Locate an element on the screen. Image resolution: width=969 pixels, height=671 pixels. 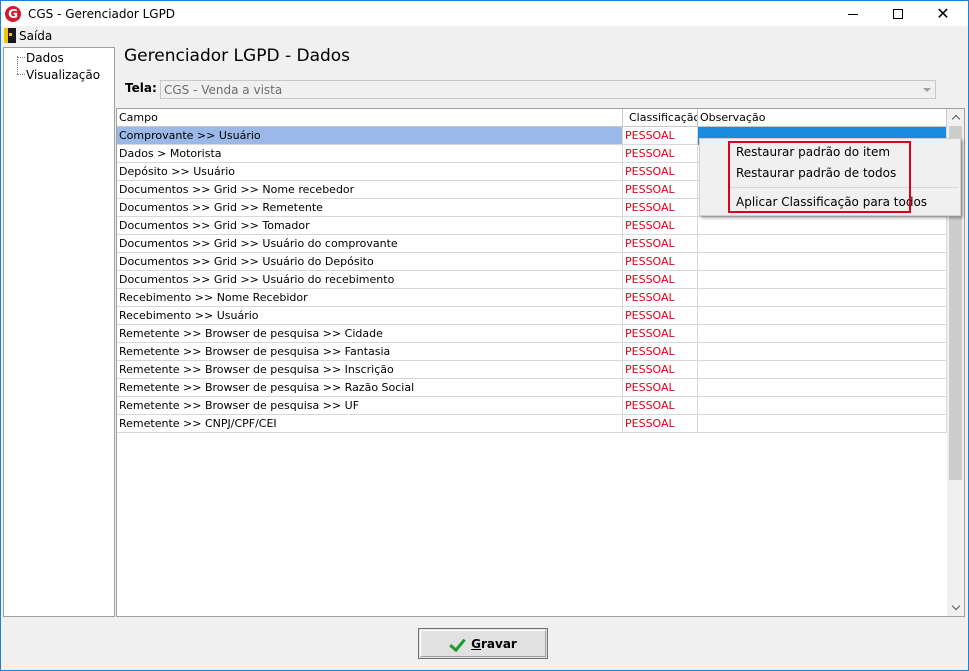
annotation-highlight is located at coordinates (819, 177).